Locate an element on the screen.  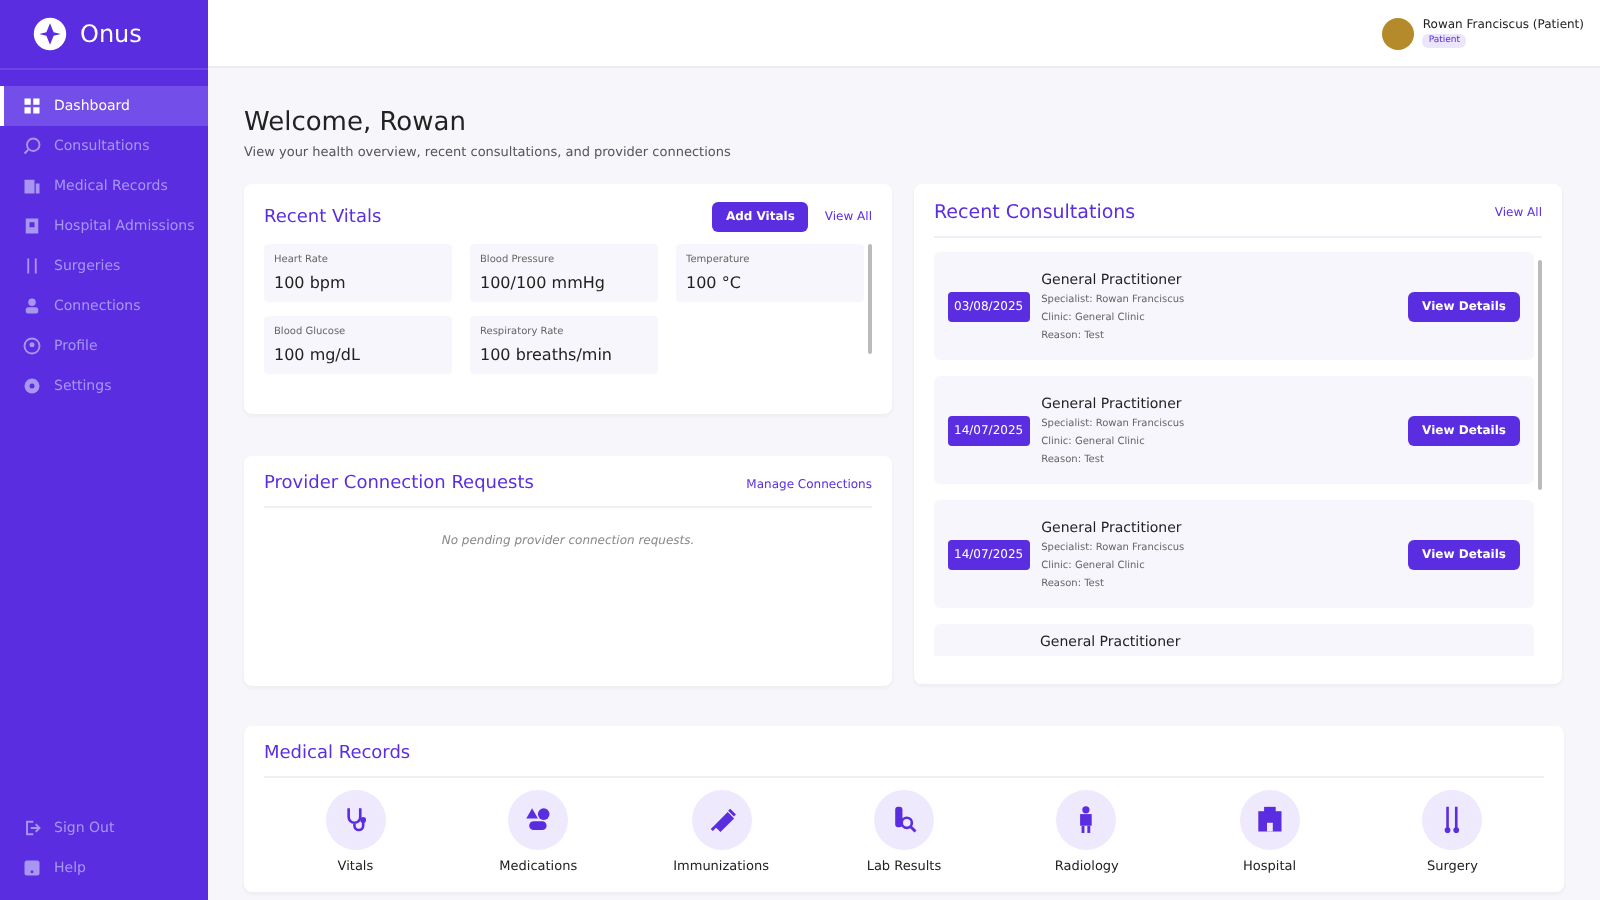
vital-value: 100 mg/dL is located at coordinates (318, 355).